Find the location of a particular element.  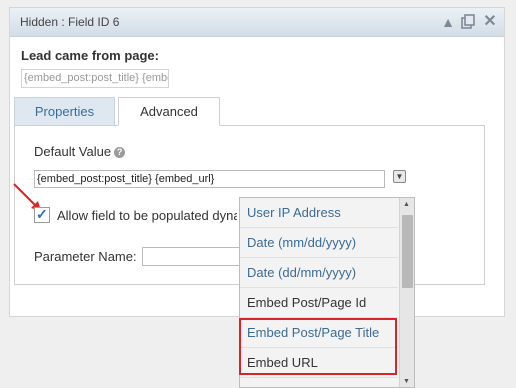

merge-tag-option: User IP Address is located at coordinates (319, 213).